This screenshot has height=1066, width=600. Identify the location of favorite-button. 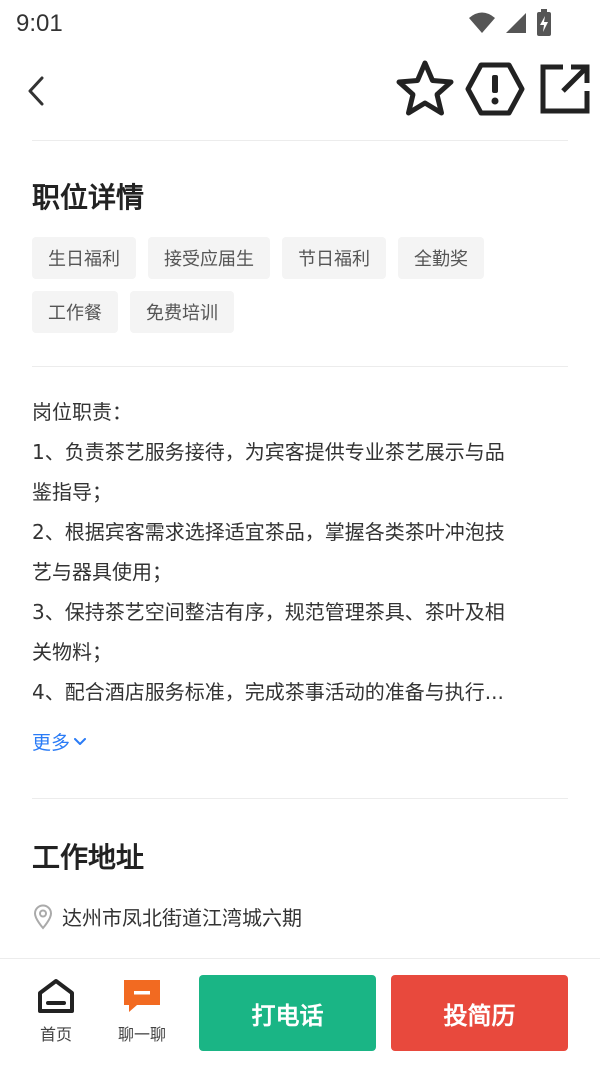
(425, 89).